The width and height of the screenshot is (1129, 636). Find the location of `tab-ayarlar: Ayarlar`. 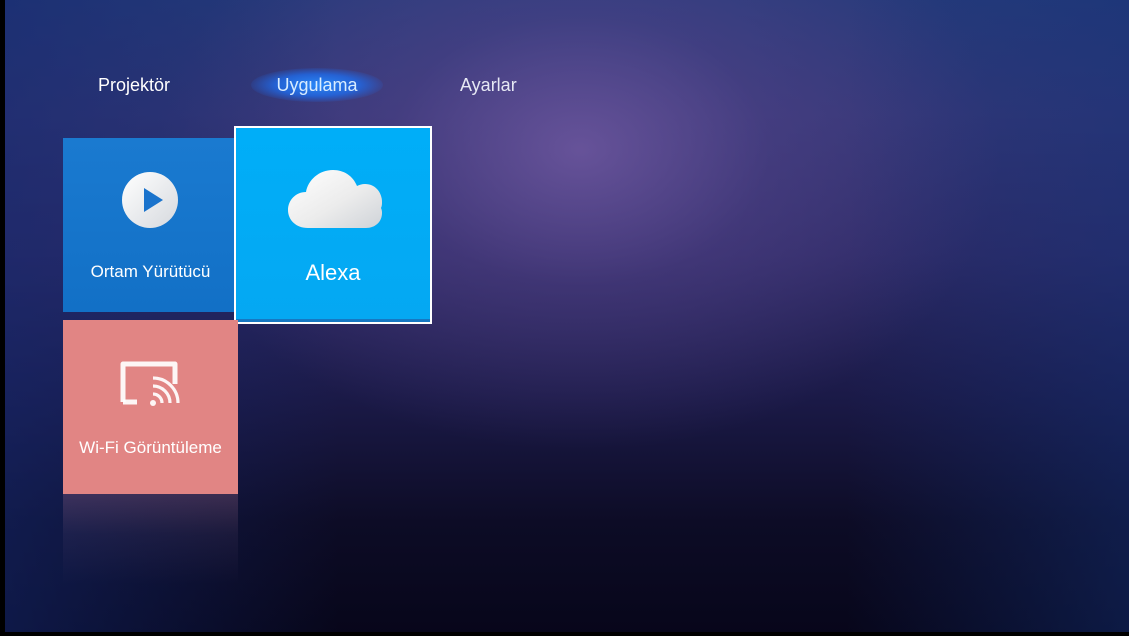

tab-ayarlar: Ayarlar is located at coordinates (500, 85).